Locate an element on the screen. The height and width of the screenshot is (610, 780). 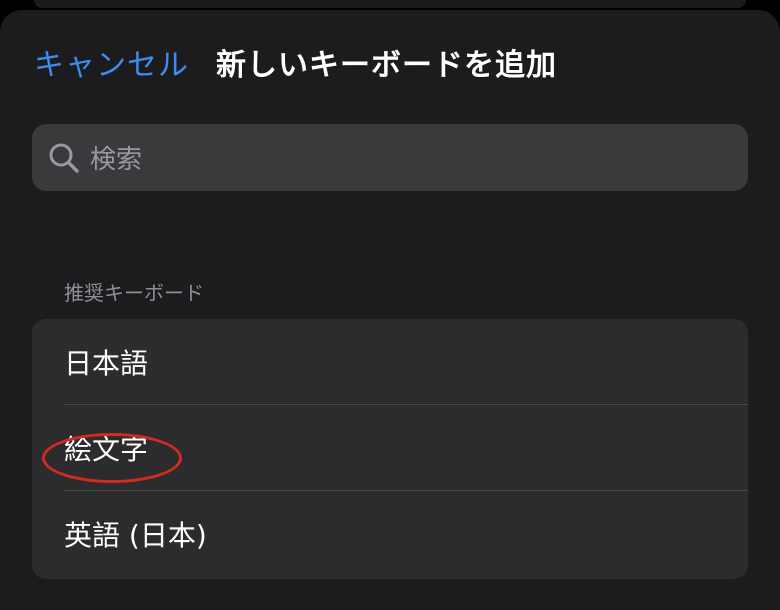
list-item-english-japan: 英語 (日本) is located at coordinates (390, 534).